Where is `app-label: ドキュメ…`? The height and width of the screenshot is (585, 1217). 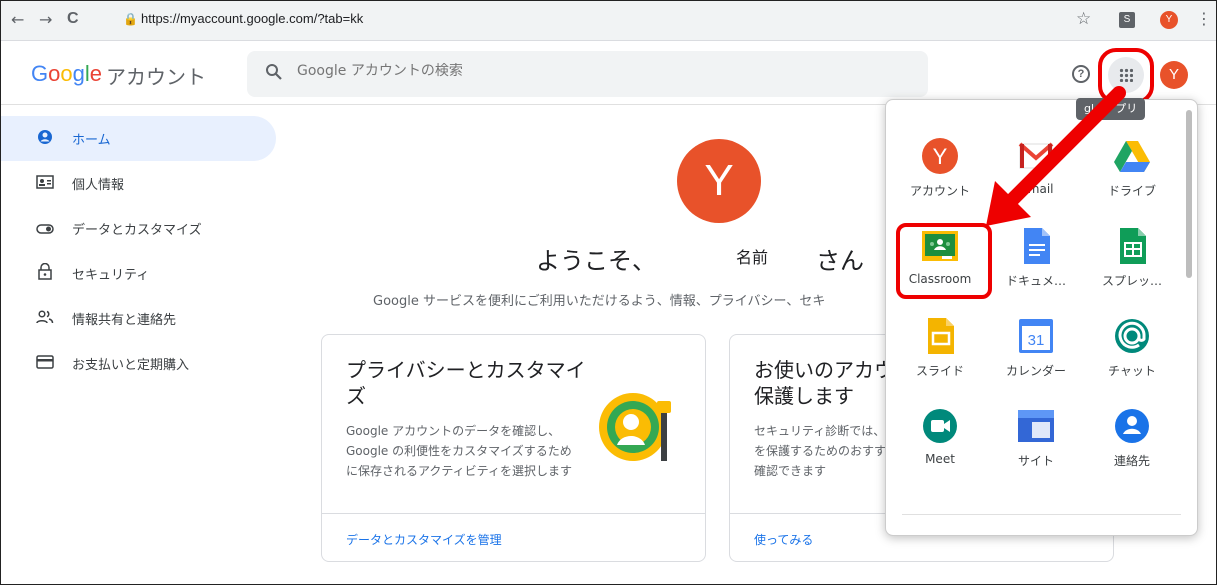
app-label: ドキュメ… is located at coordinates (1035, 281).